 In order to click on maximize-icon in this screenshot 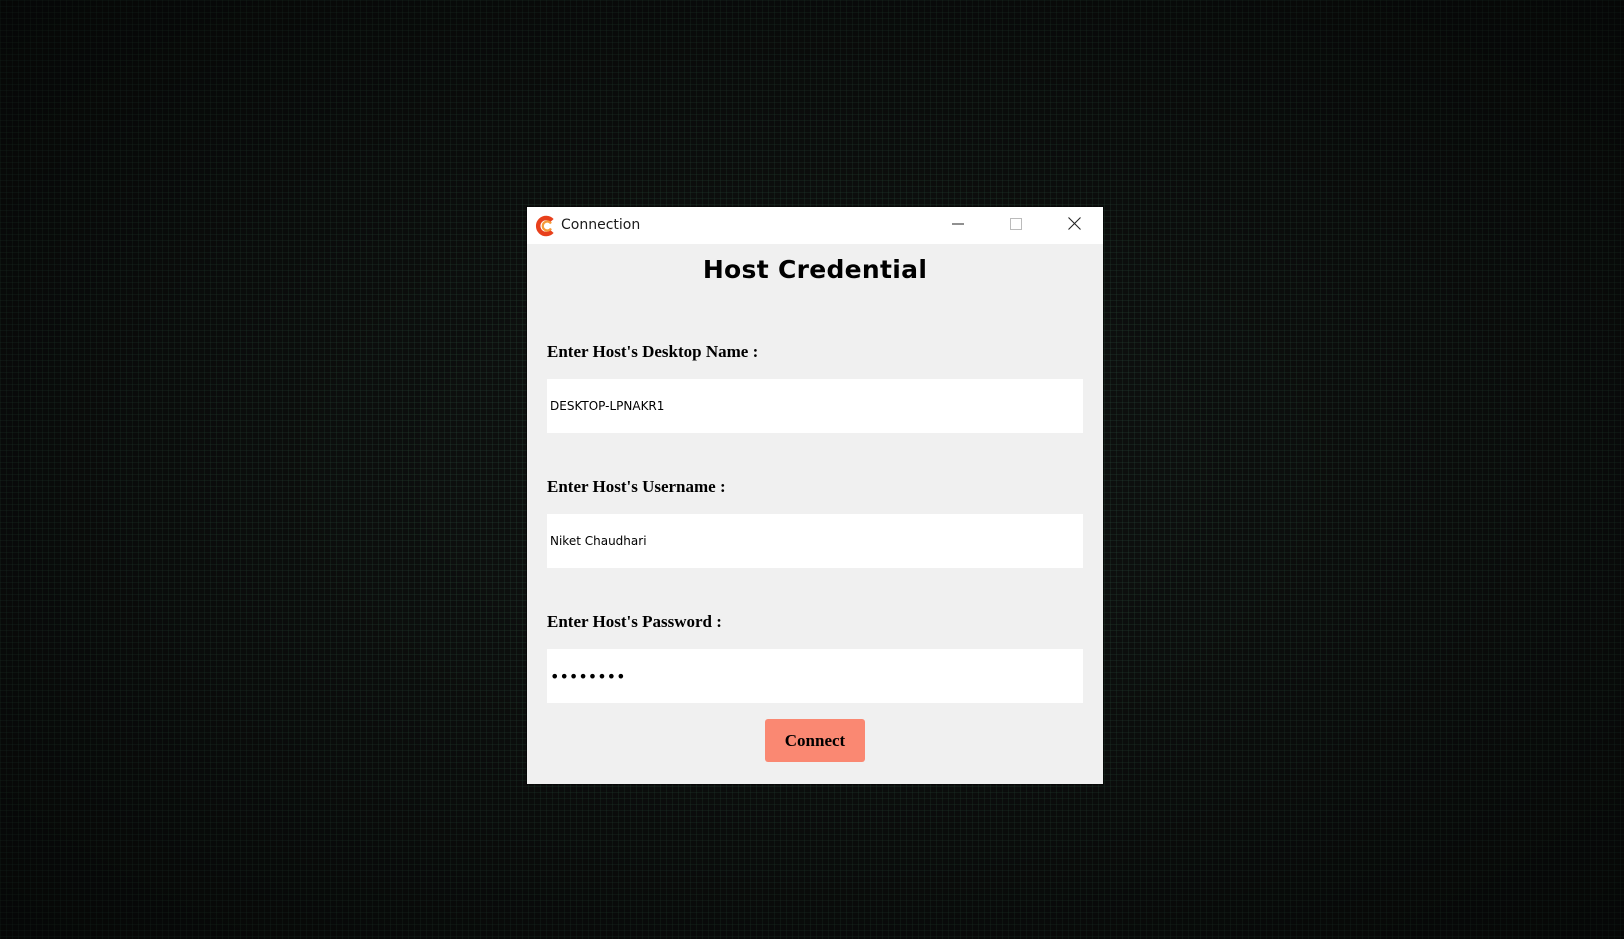, I will do `click(1016, 226)`.